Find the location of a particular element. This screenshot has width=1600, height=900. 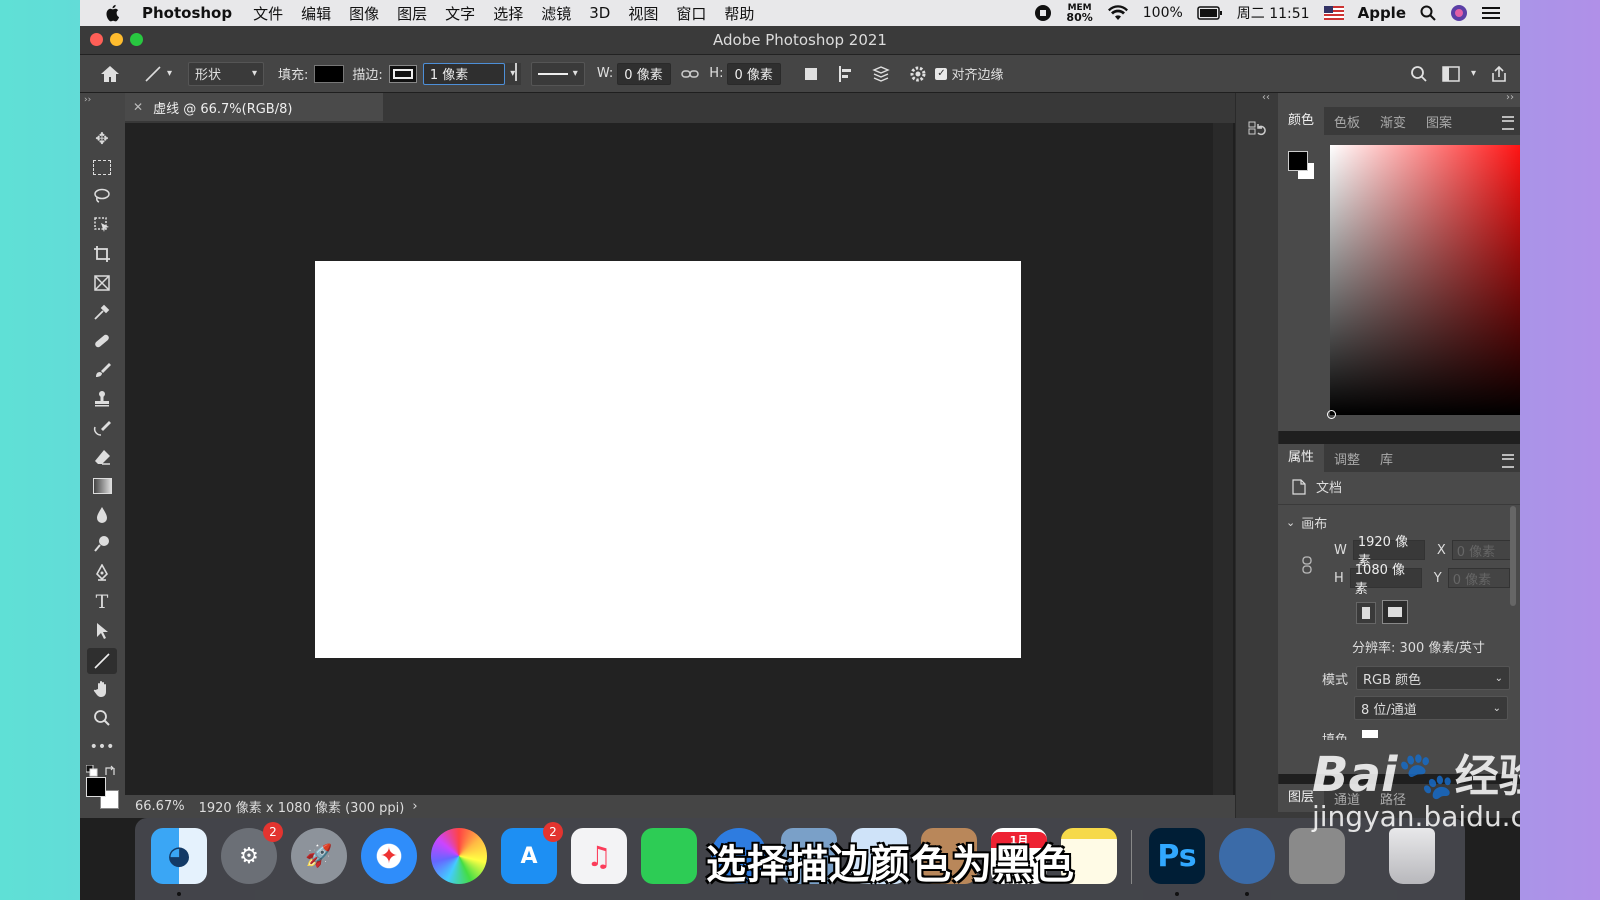

photos-icon is located at coordinates (459, 856).